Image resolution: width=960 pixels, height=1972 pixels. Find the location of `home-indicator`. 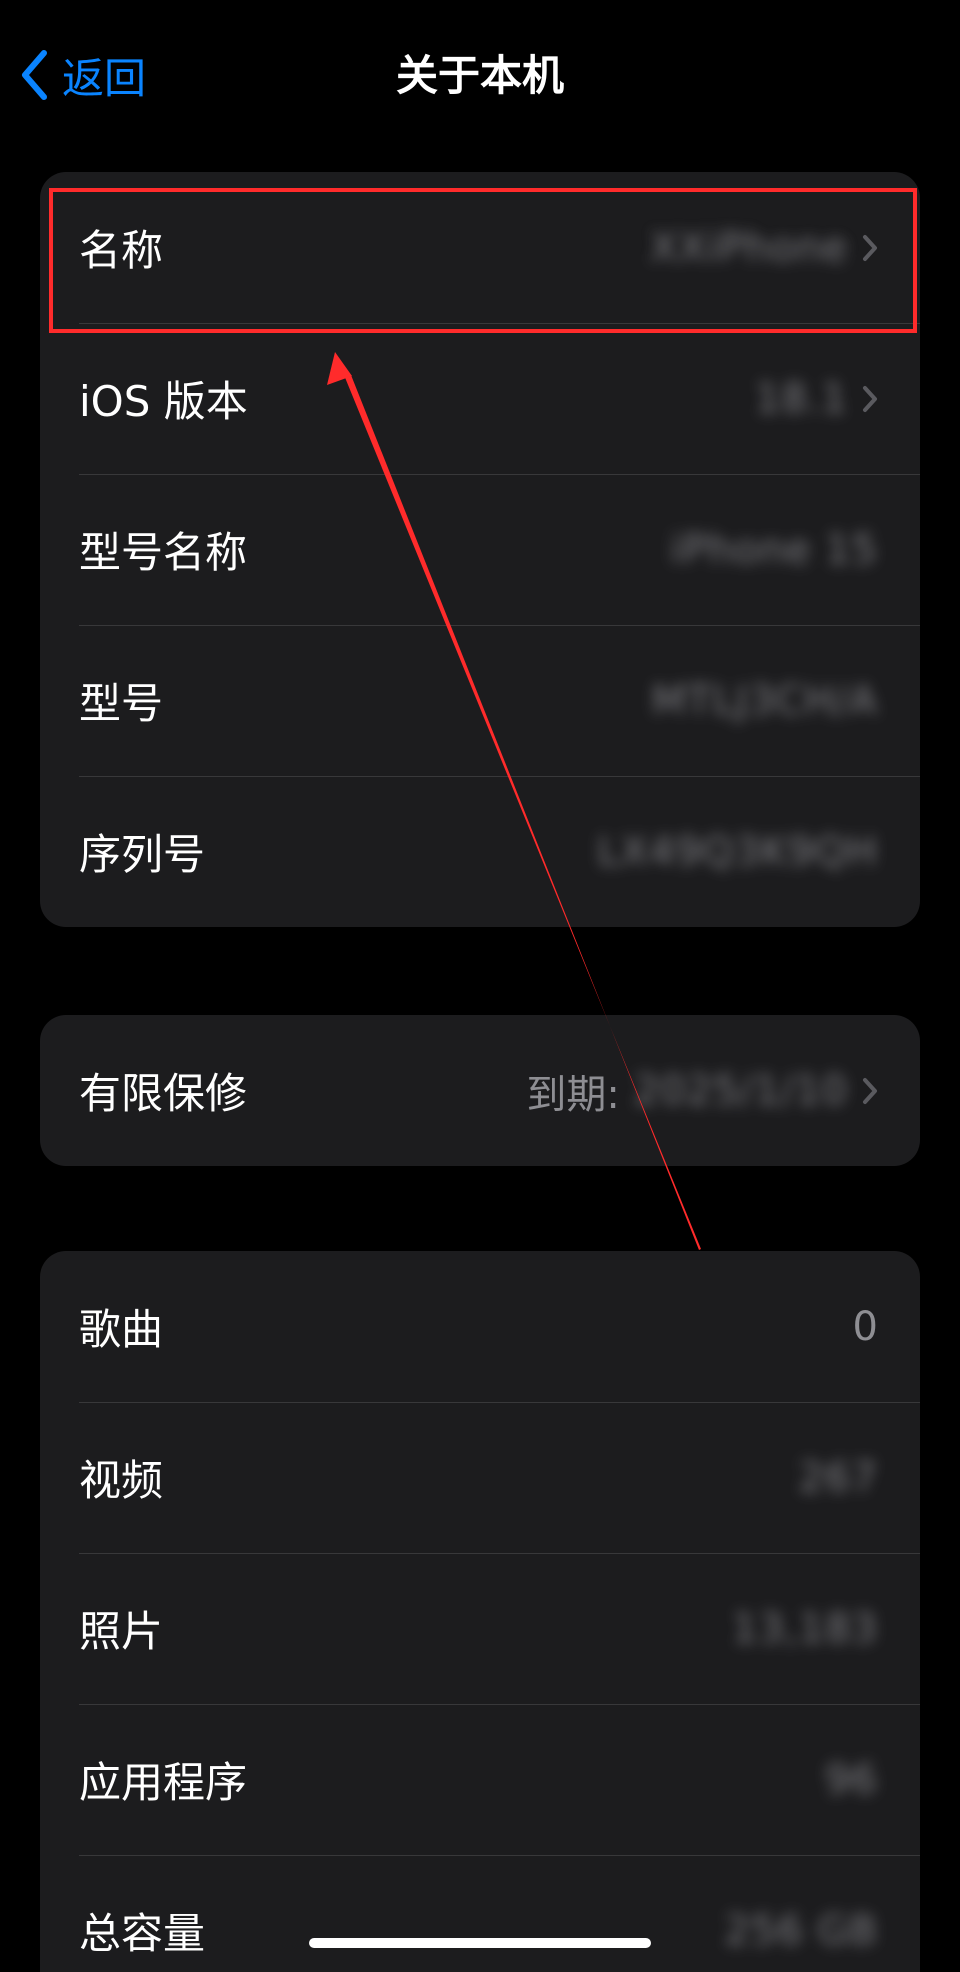

home-indicator is located at coordinates (480, 1943).